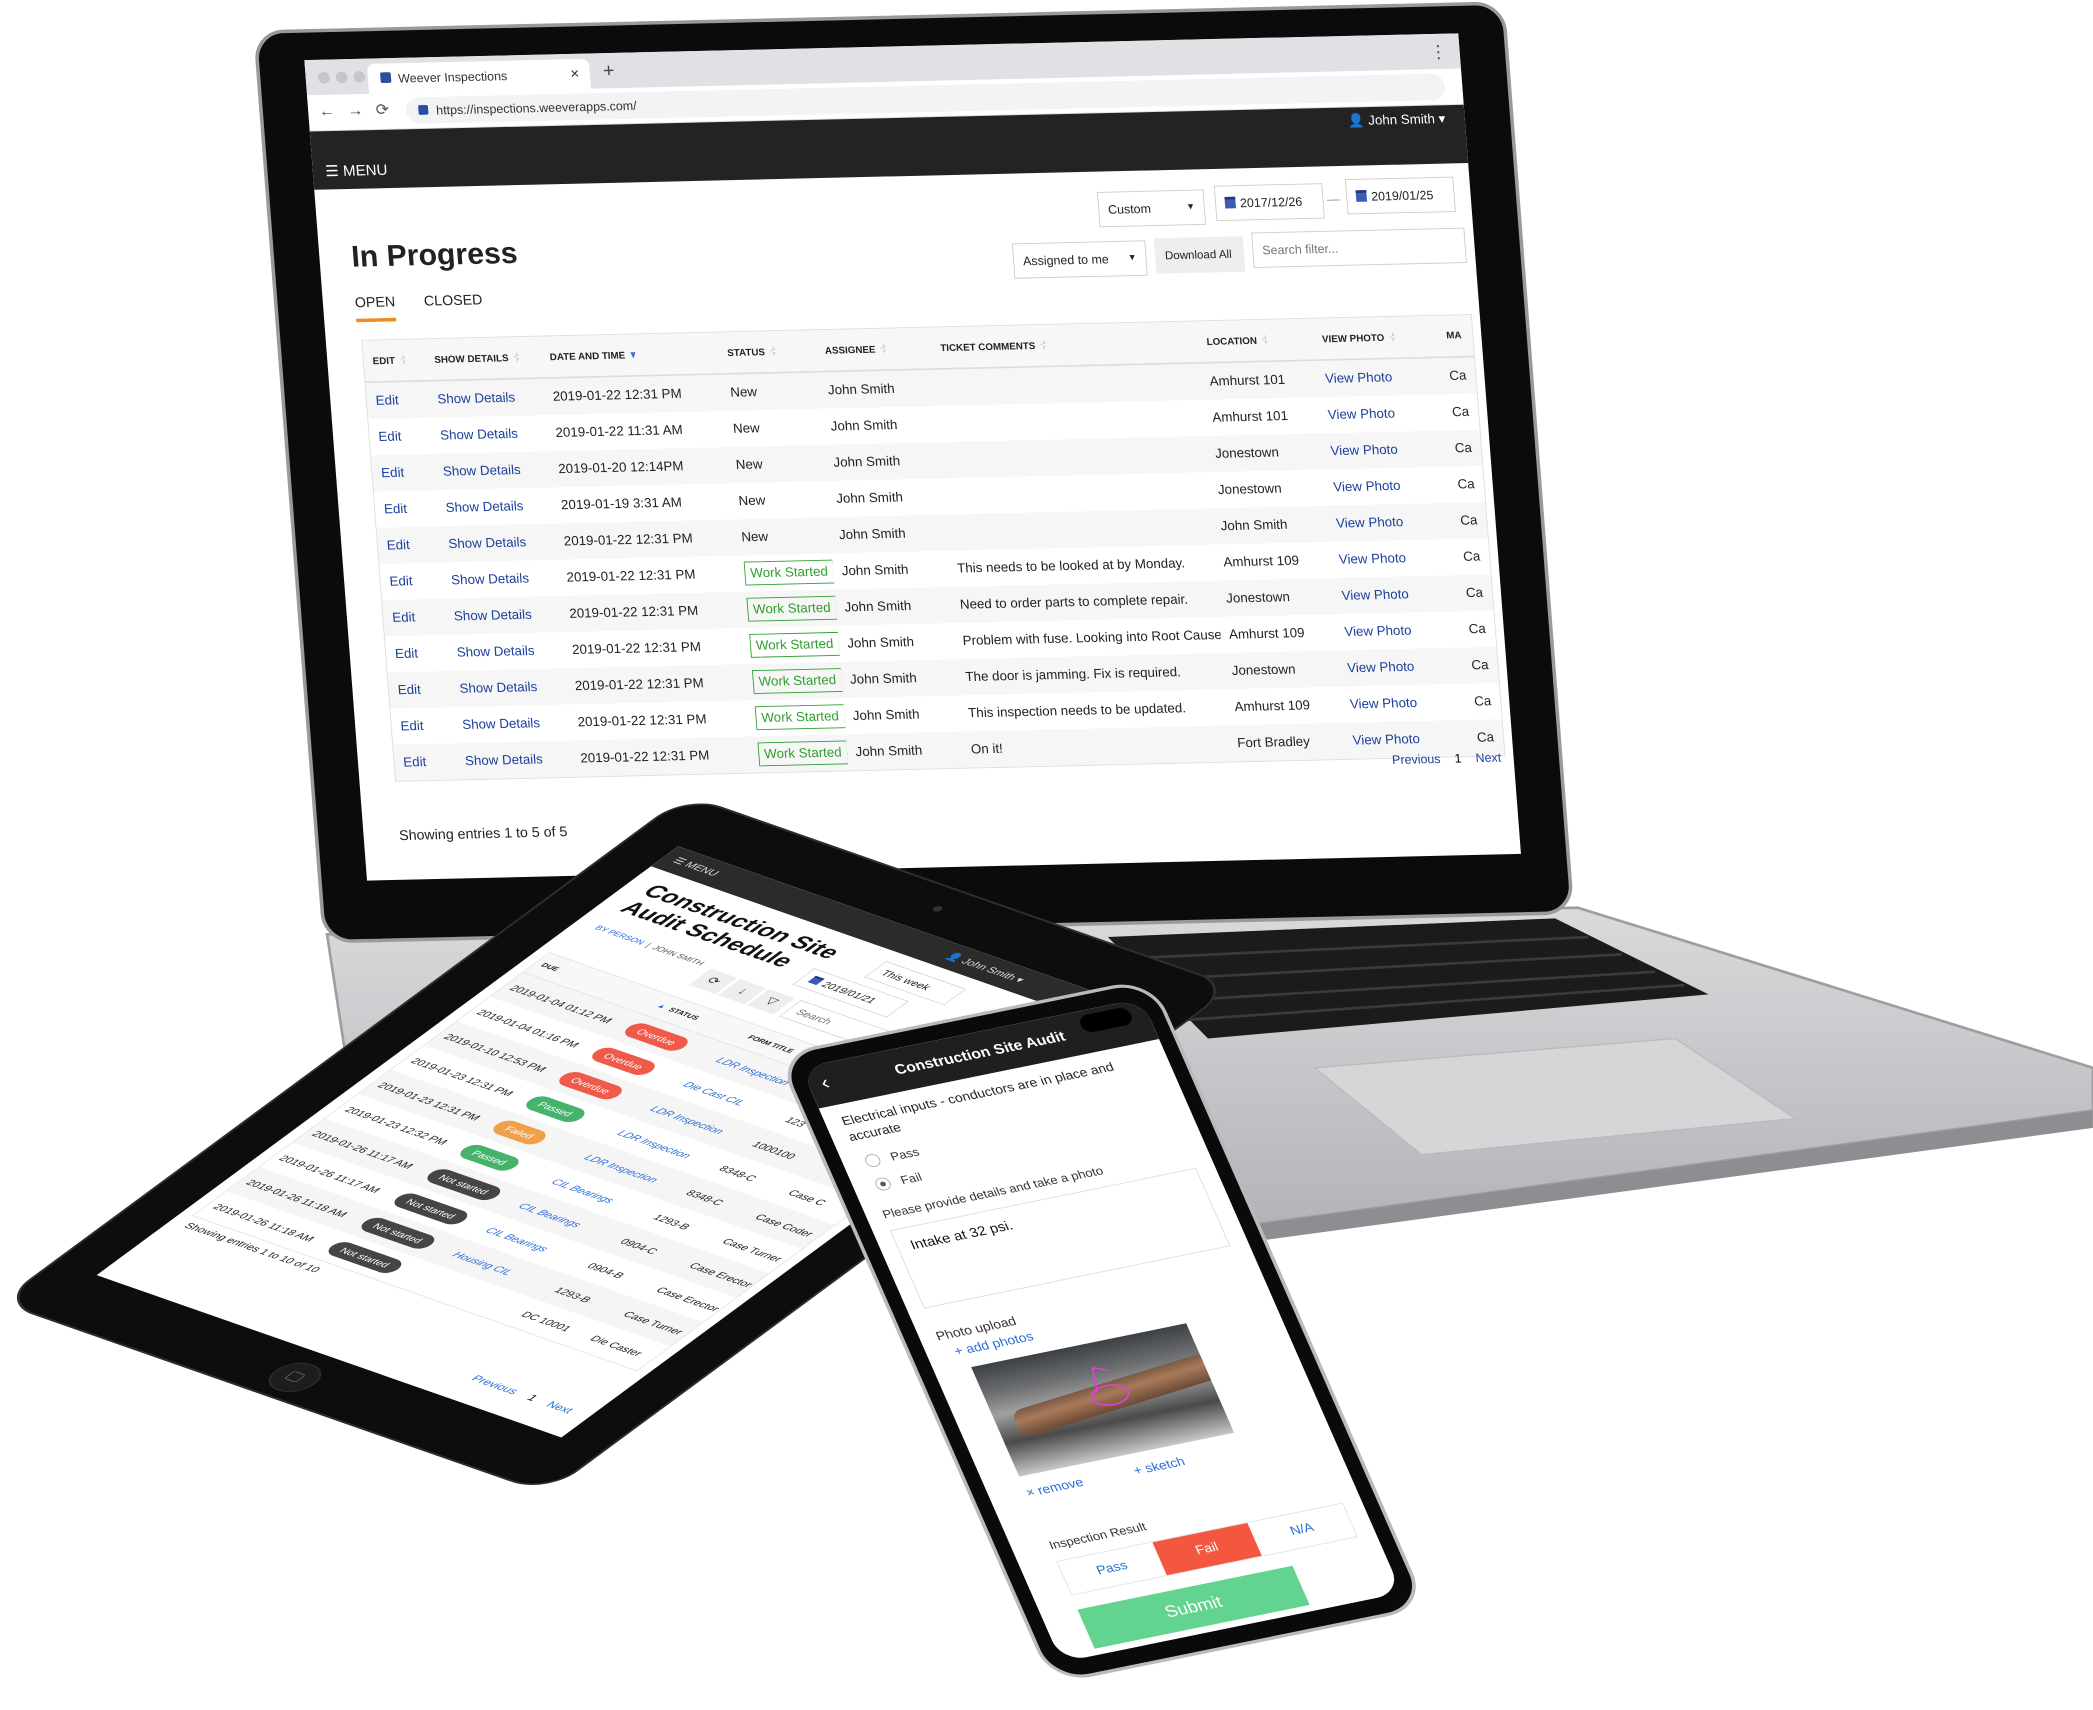 Image resolution: width=2093 pixels, height=1710 pixels. I want to click on date-range-select: Custom ▼, so click(1151, 208).